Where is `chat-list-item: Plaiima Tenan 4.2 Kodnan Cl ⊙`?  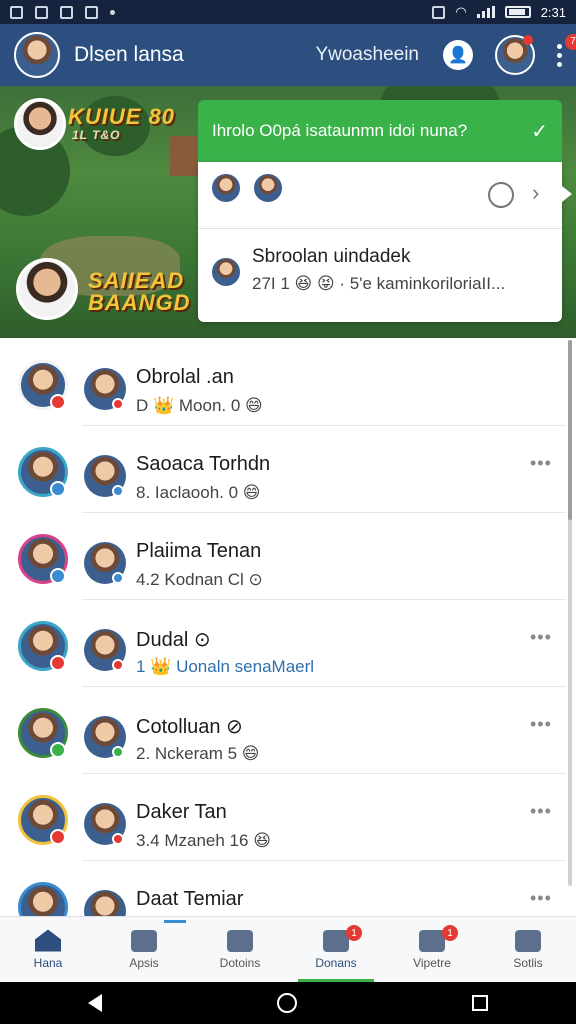
chat-list-item: Plaiima Tenan 4.2 Kodnan Cl ⊙ is located at coordinates (288, 556).